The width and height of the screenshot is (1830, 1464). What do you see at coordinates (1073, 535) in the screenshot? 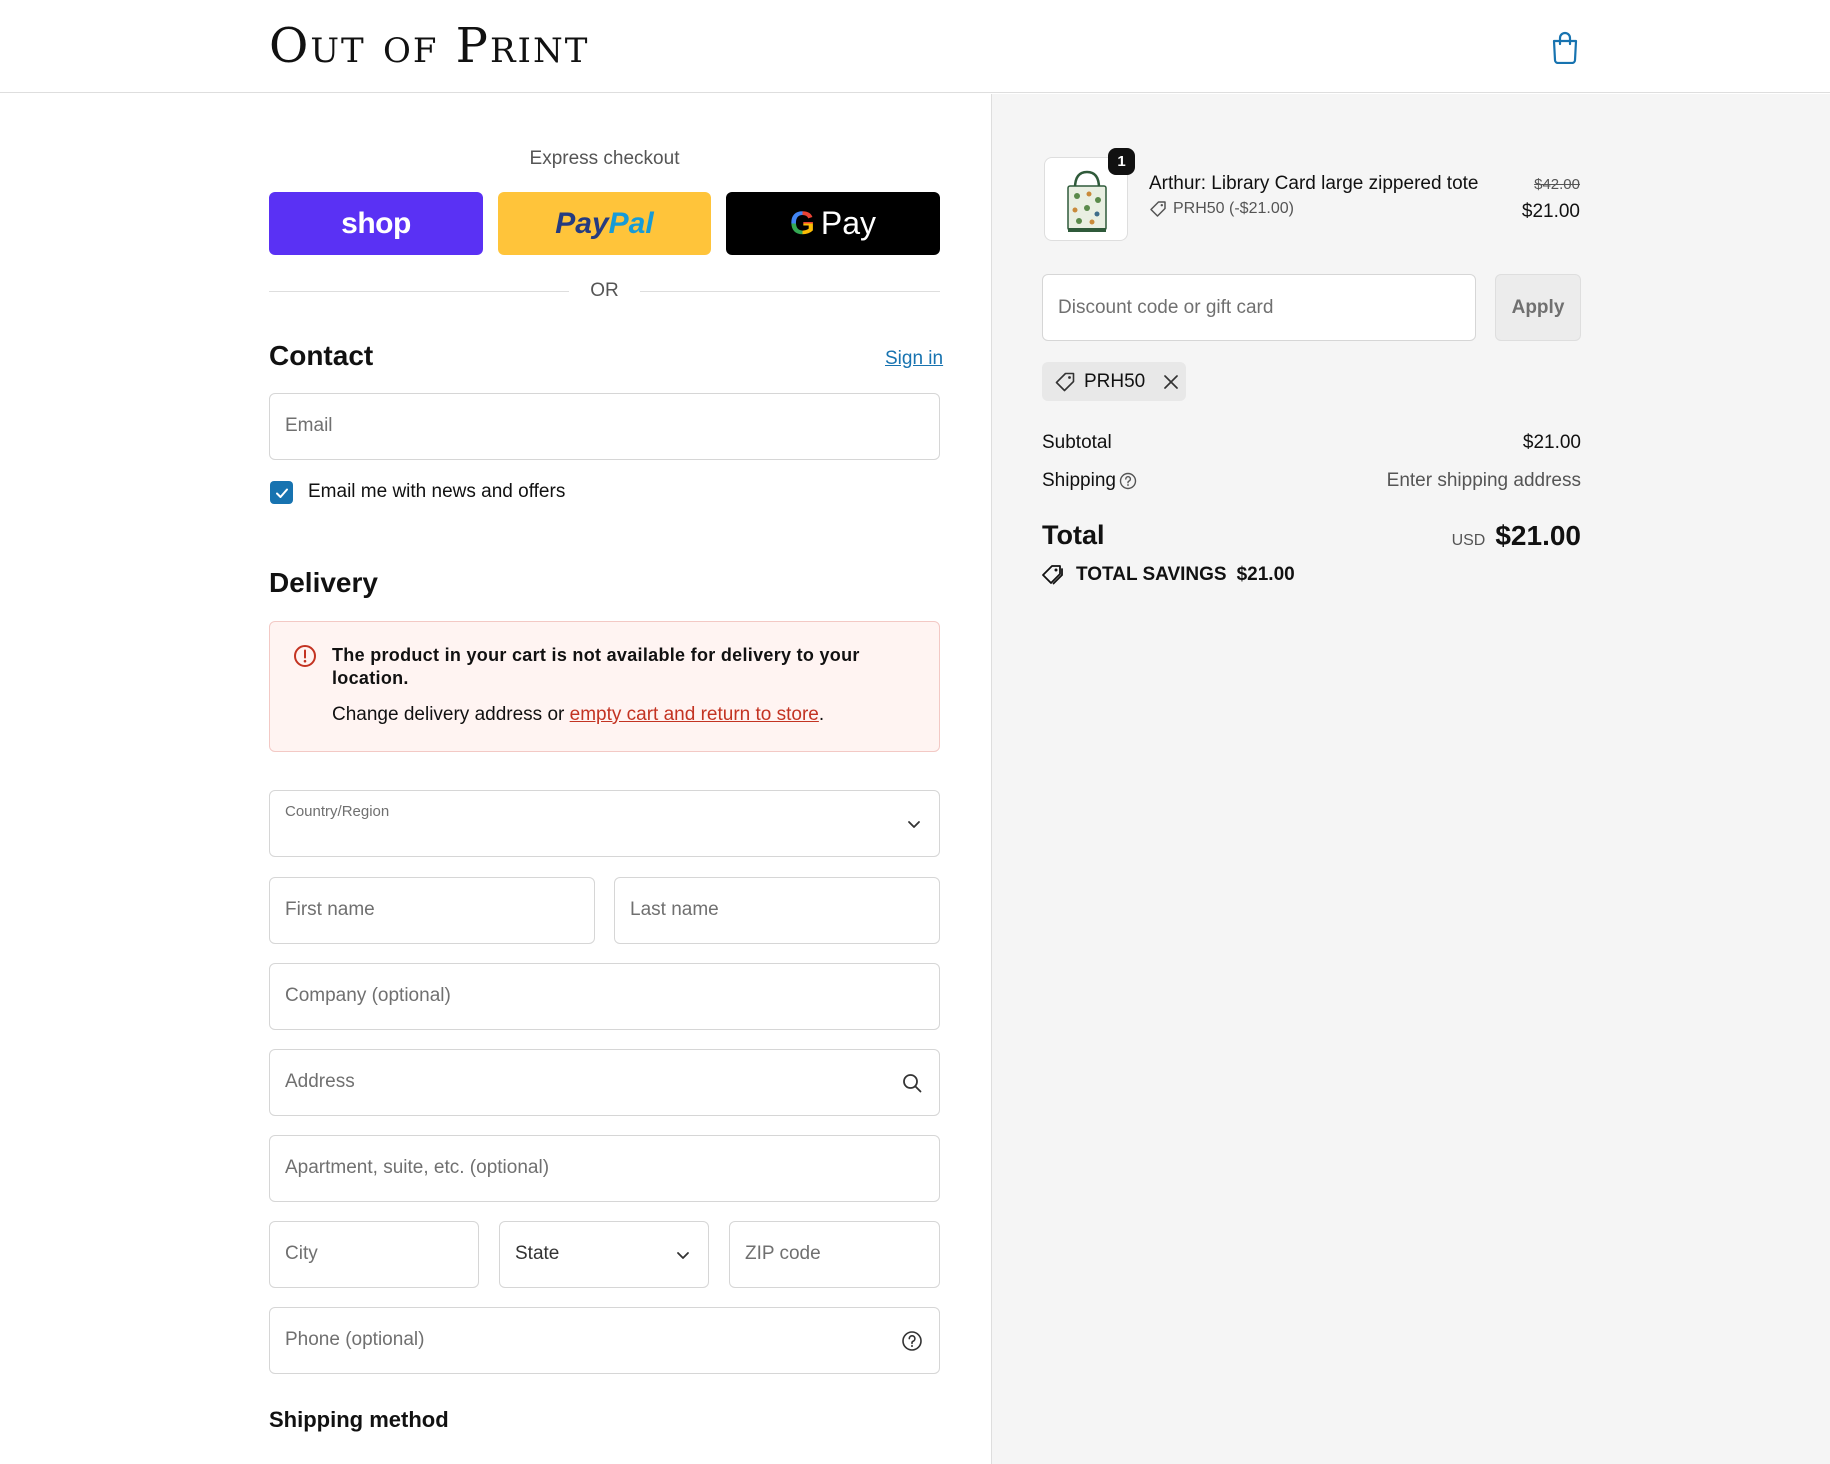
I see `total-label: Total` at bounding box center [1073, 535].